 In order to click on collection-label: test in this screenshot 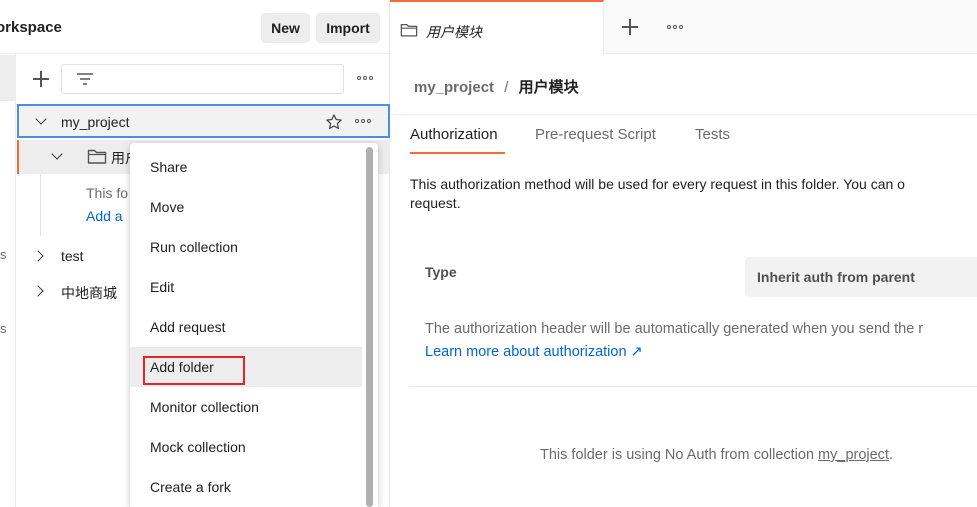, I will do `click(72, 256)`.